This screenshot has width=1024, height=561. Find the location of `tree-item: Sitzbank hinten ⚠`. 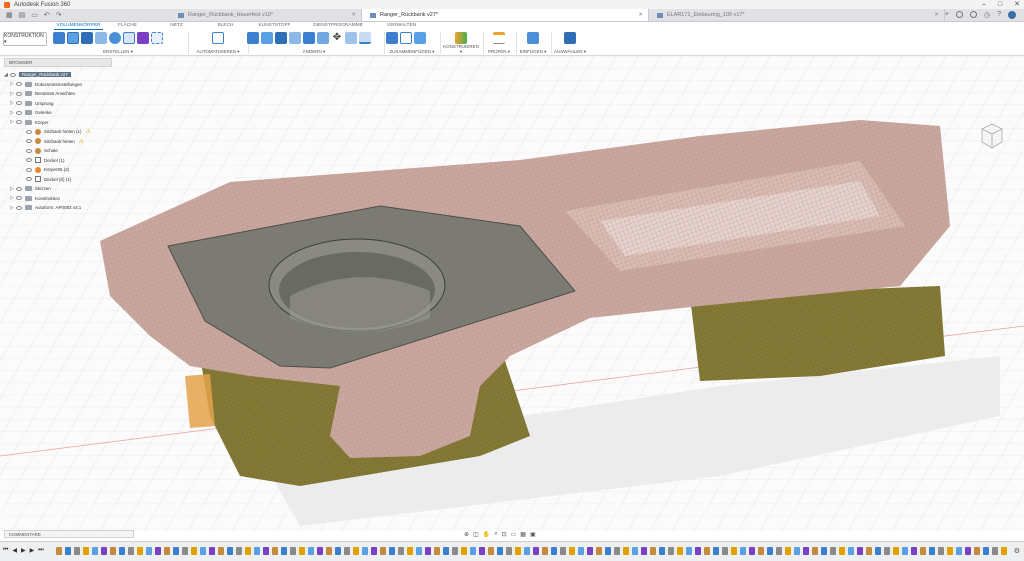

tree-item: Sitzbank hinten ⚠ is located at coordinates (58, 142).